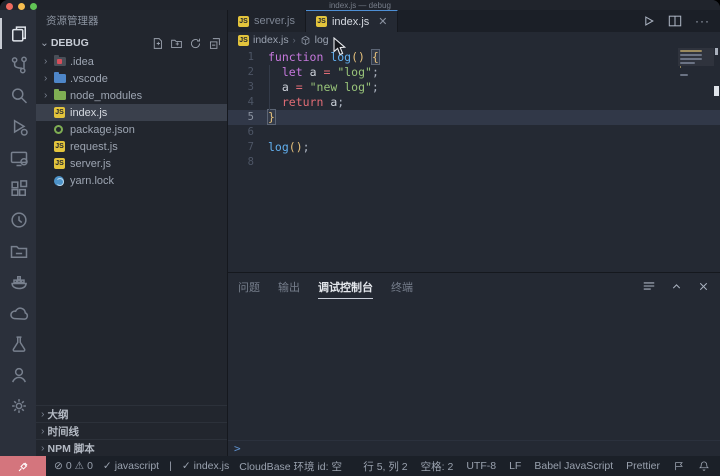  Describe the element at coordinates (302, 102) in the screenshot. I see `code-token: return` at that location.